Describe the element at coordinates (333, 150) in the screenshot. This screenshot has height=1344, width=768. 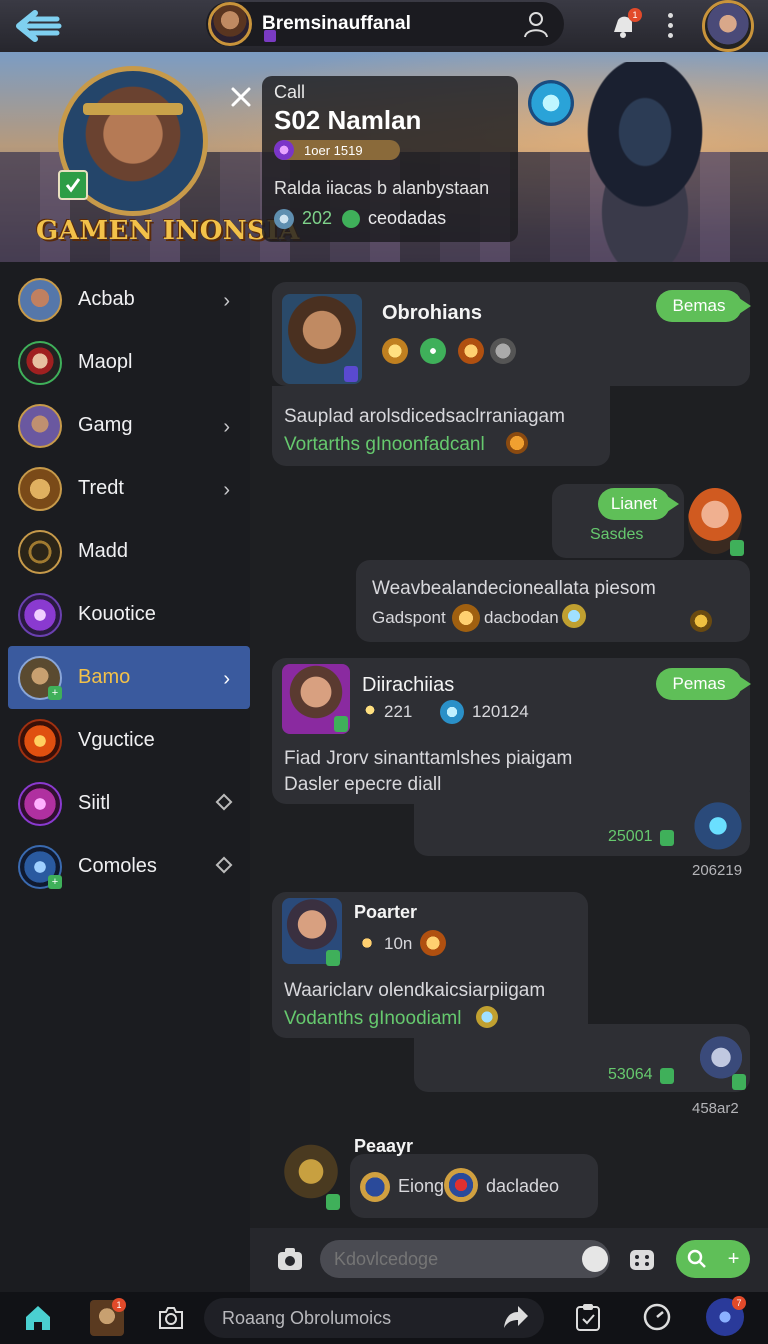
I see `rank-text: 1oer 1519` at that location.